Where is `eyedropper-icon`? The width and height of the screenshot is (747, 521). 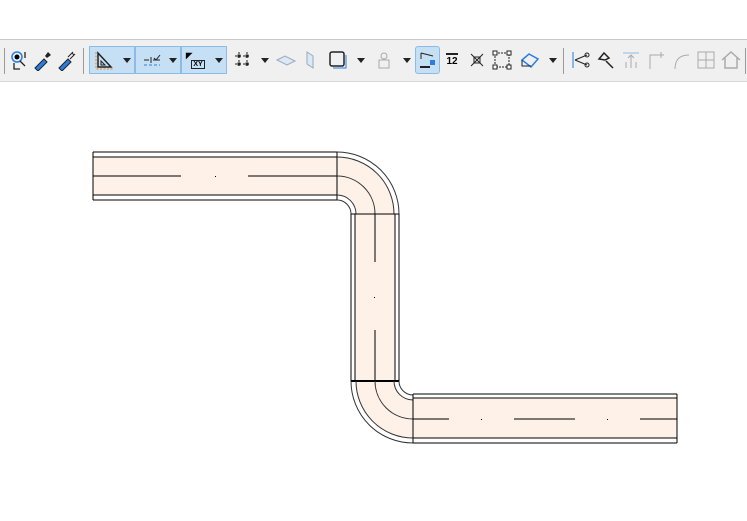 eyedropper-icon is located at coordinates (43, 60).